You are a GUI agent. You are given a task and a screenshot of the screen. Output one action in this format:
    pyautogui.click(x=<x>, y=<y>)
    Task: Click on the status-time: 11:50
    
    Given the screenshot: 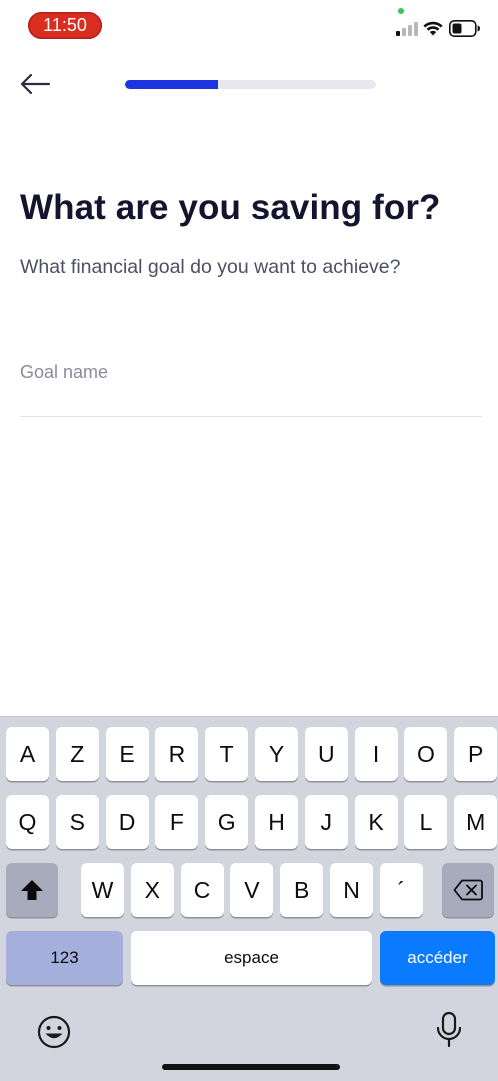 What is the action you would take?
    pyautogui.click(x=65, y=25)
    